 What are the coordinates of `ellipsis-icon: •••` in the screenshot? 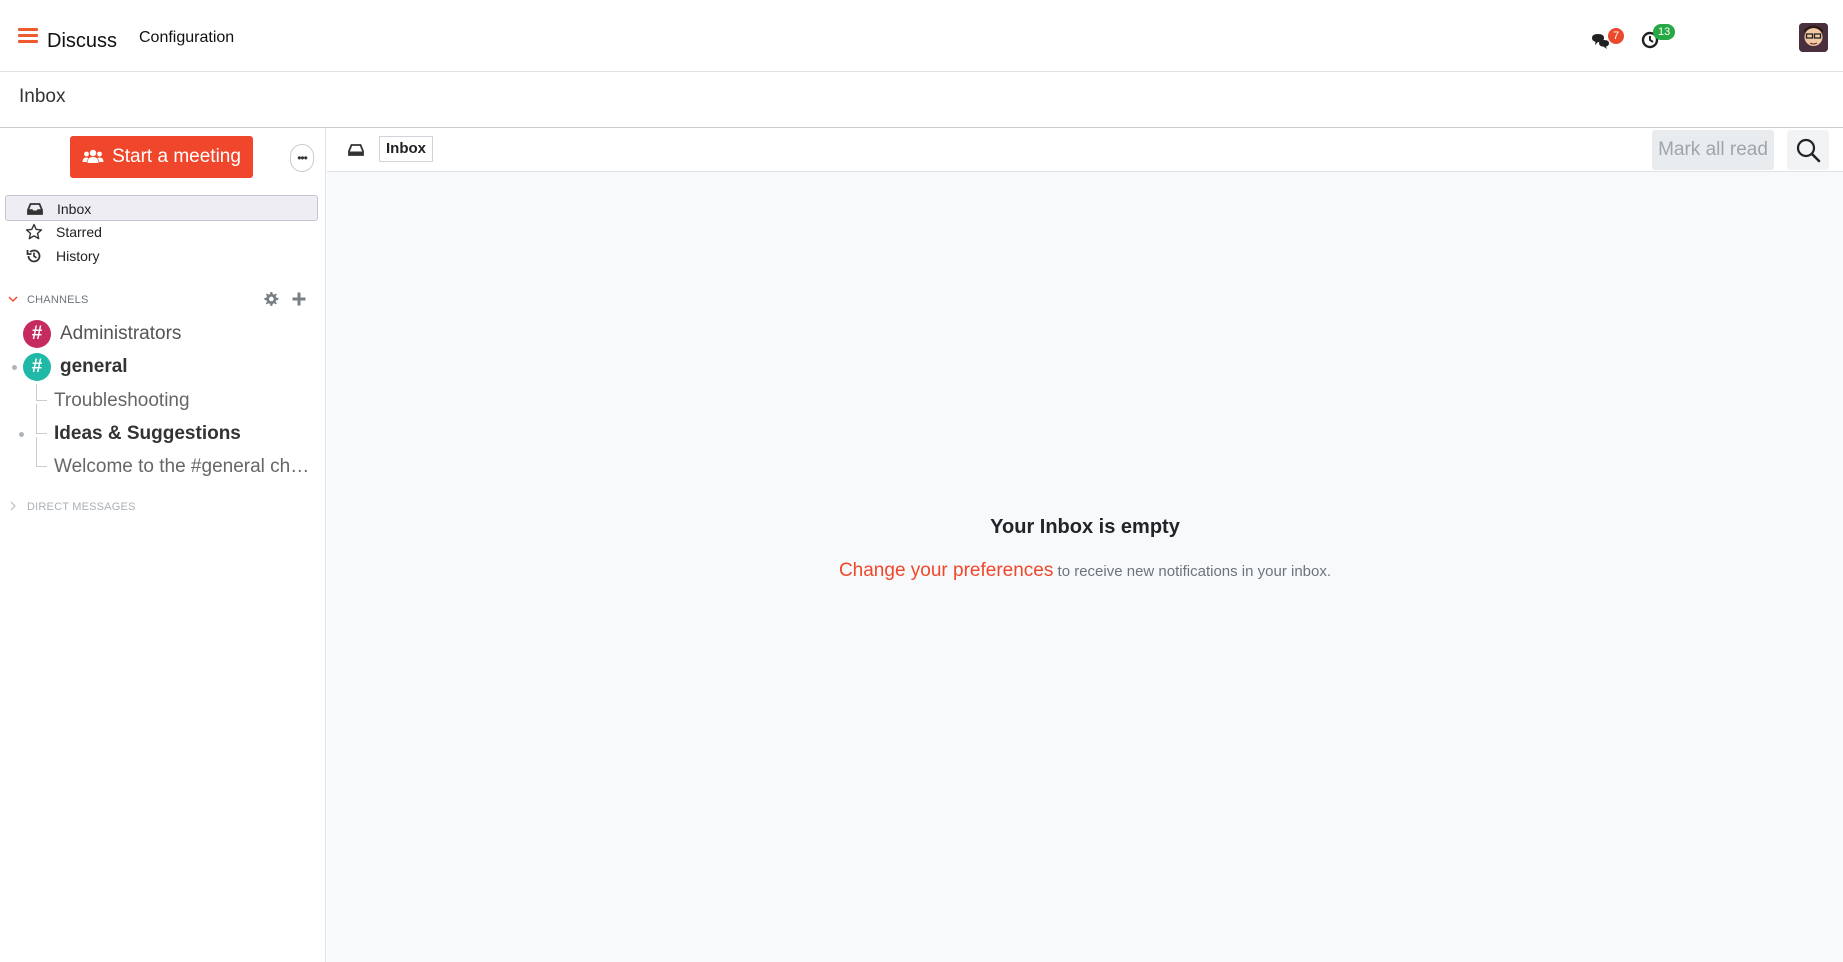 It's located at (302, 158).